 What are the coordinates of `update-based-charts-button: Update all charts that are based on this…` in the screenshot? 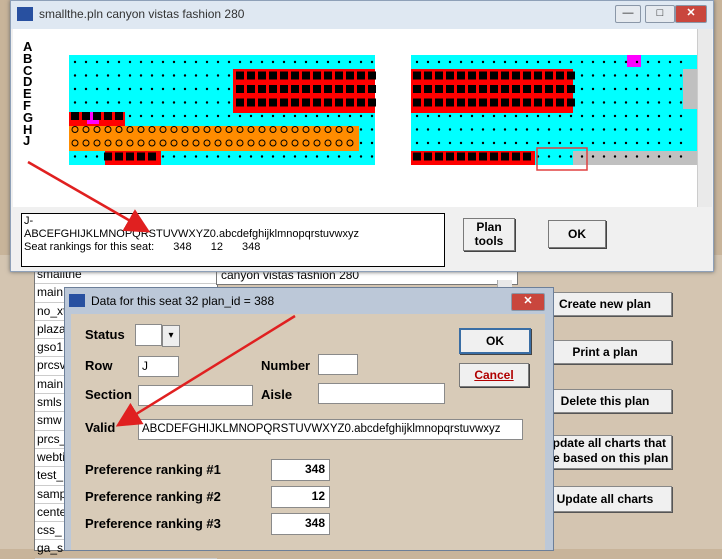 It's located at (605, 452).